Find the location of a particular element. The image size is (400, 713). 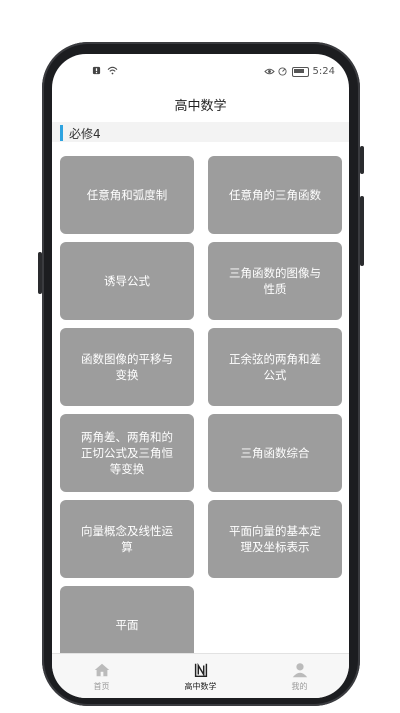

nav-profile-label: 我的 is located at coordinates (299, 686).